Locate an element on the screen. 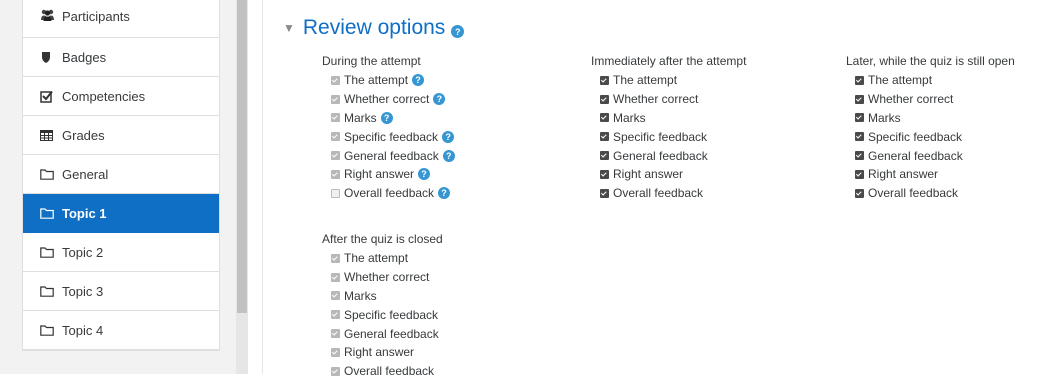 Image resolution: width=1043 pixels, height=381 pixels. column-title: Immediately after the attempt is located at coordinates (669, 61).